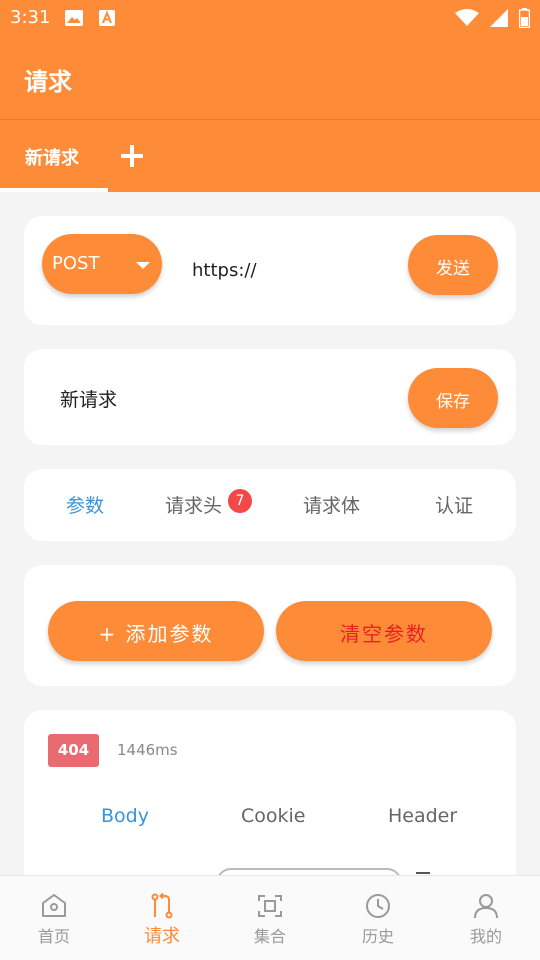 This screenshot has height=960, width=540. Describe the element at coordinates (156, 634) in the screenshot. I see `add-param-label: + 添加参数` at that location.